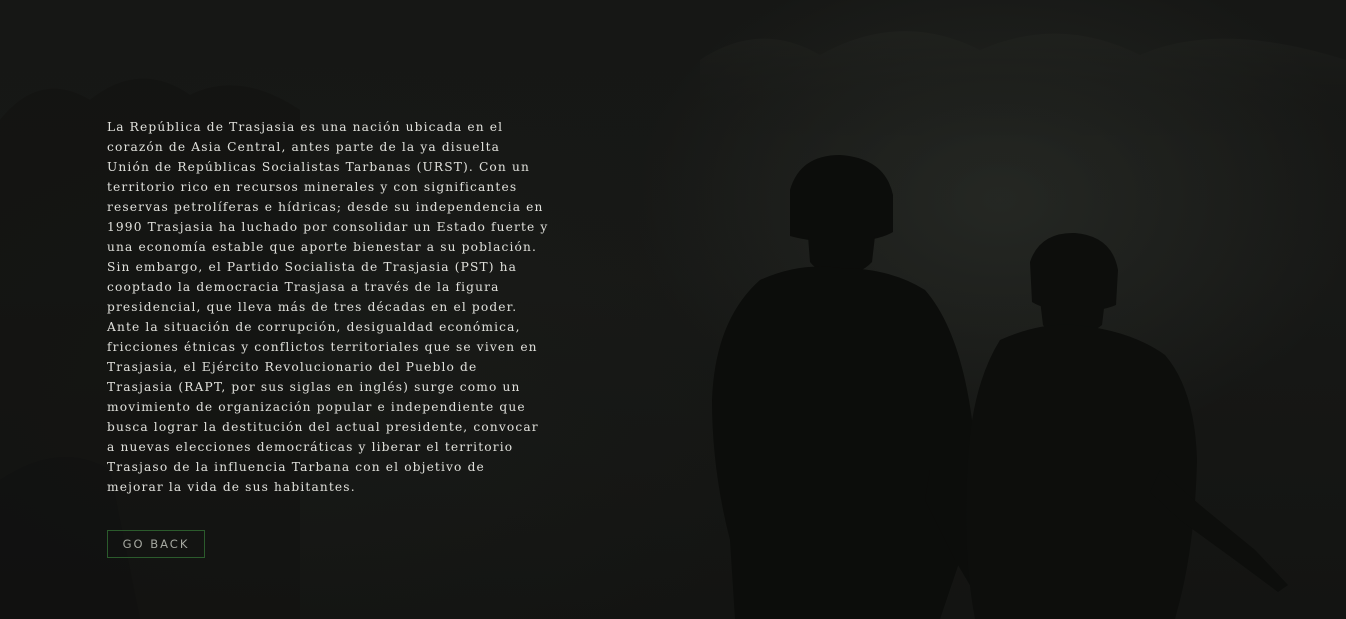 Image resolution: width=1346 pixels, height=619 pixels. What do you see at coordinates (1127, 425) in the screenshot?
I see `soldier-silhouette-right` at bounding box center [1127, 425].